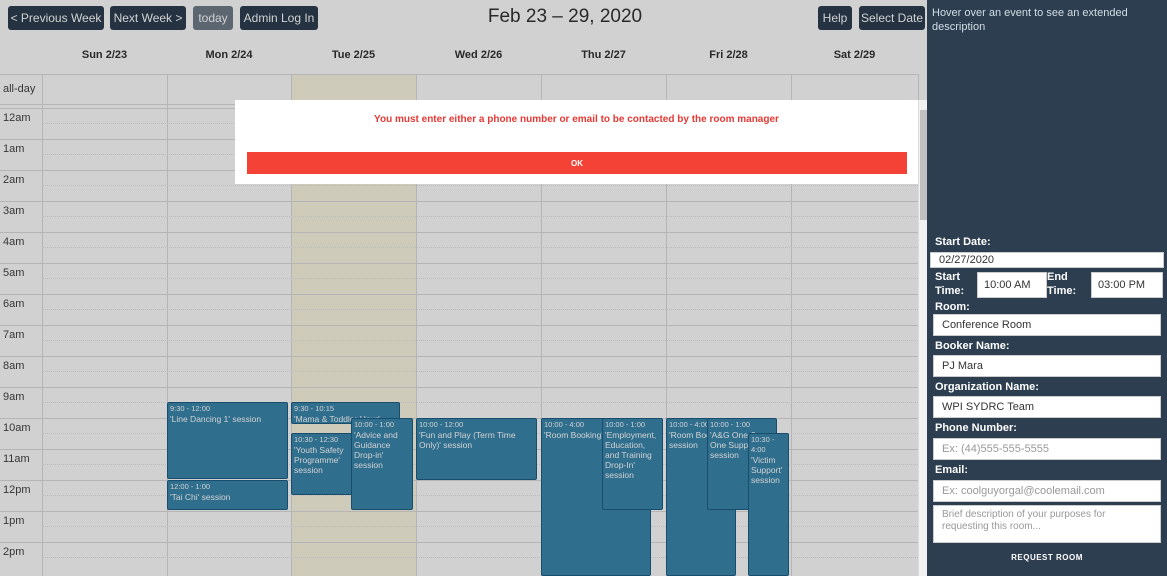 Image resolution: width=1167 pixels, height=576 pixels. Describe the element at coordinates (1047, 325) in the screenshot. I see `room-select: Conference Room` at that location.